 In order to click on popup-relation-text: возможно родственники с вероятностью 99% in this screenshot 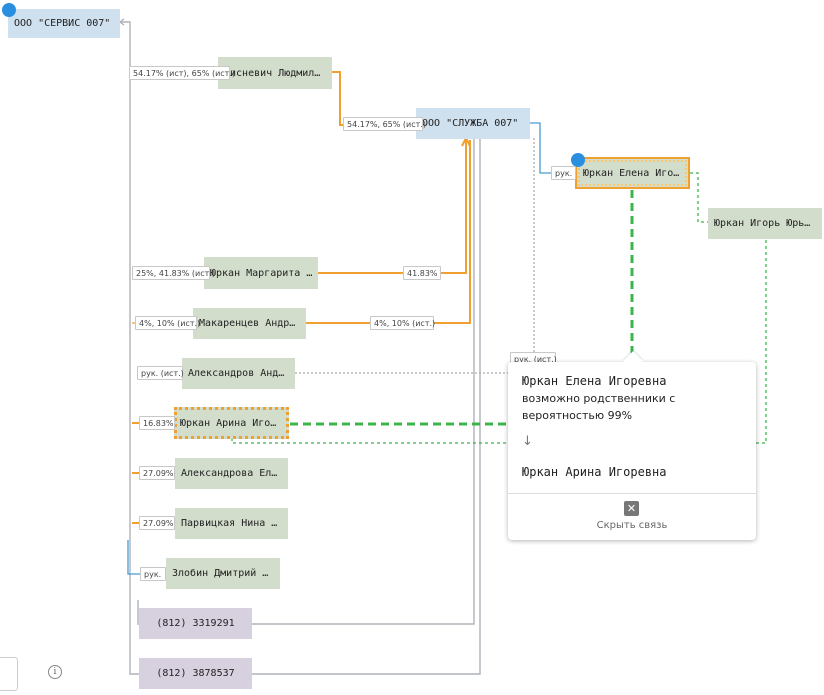, I will do `click(599, 407)`.